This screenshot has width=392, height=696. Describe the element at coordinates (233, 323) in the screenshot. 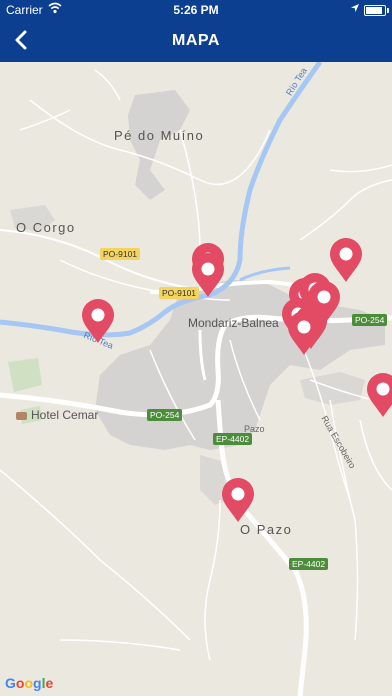

I see `place-label-mondariz: Mondariz-Balnea` at that location.